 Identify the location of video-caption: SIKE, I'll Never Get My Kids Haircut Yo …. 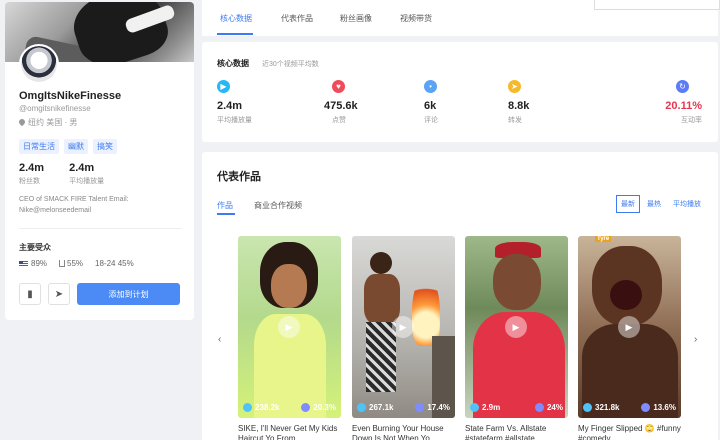
(289, 432).